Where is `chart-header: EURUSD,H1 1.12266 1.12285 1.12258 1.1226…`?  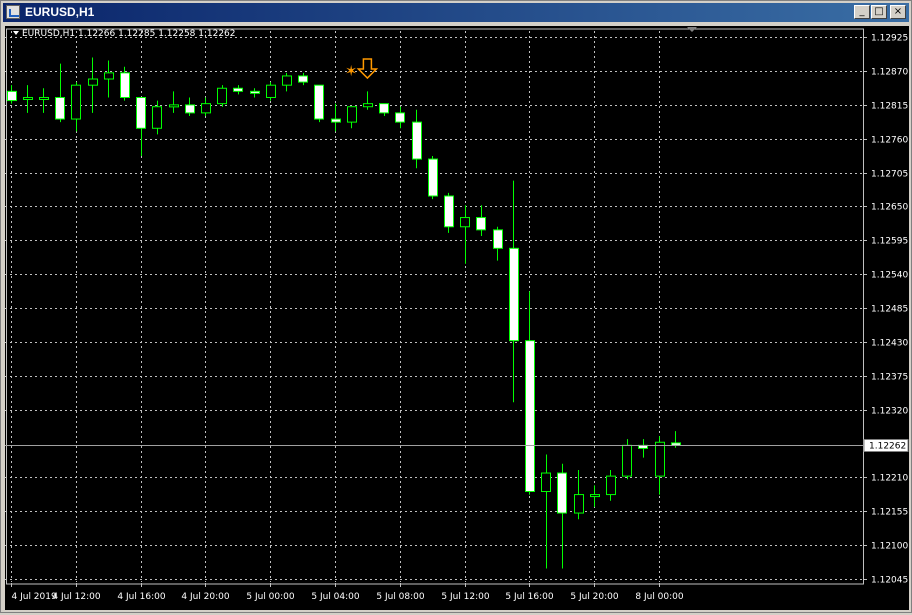 chart-header: EURUSD,H1 1.12266 1.12285 1.12258 1.1226… is located at coordinates (124, 34).